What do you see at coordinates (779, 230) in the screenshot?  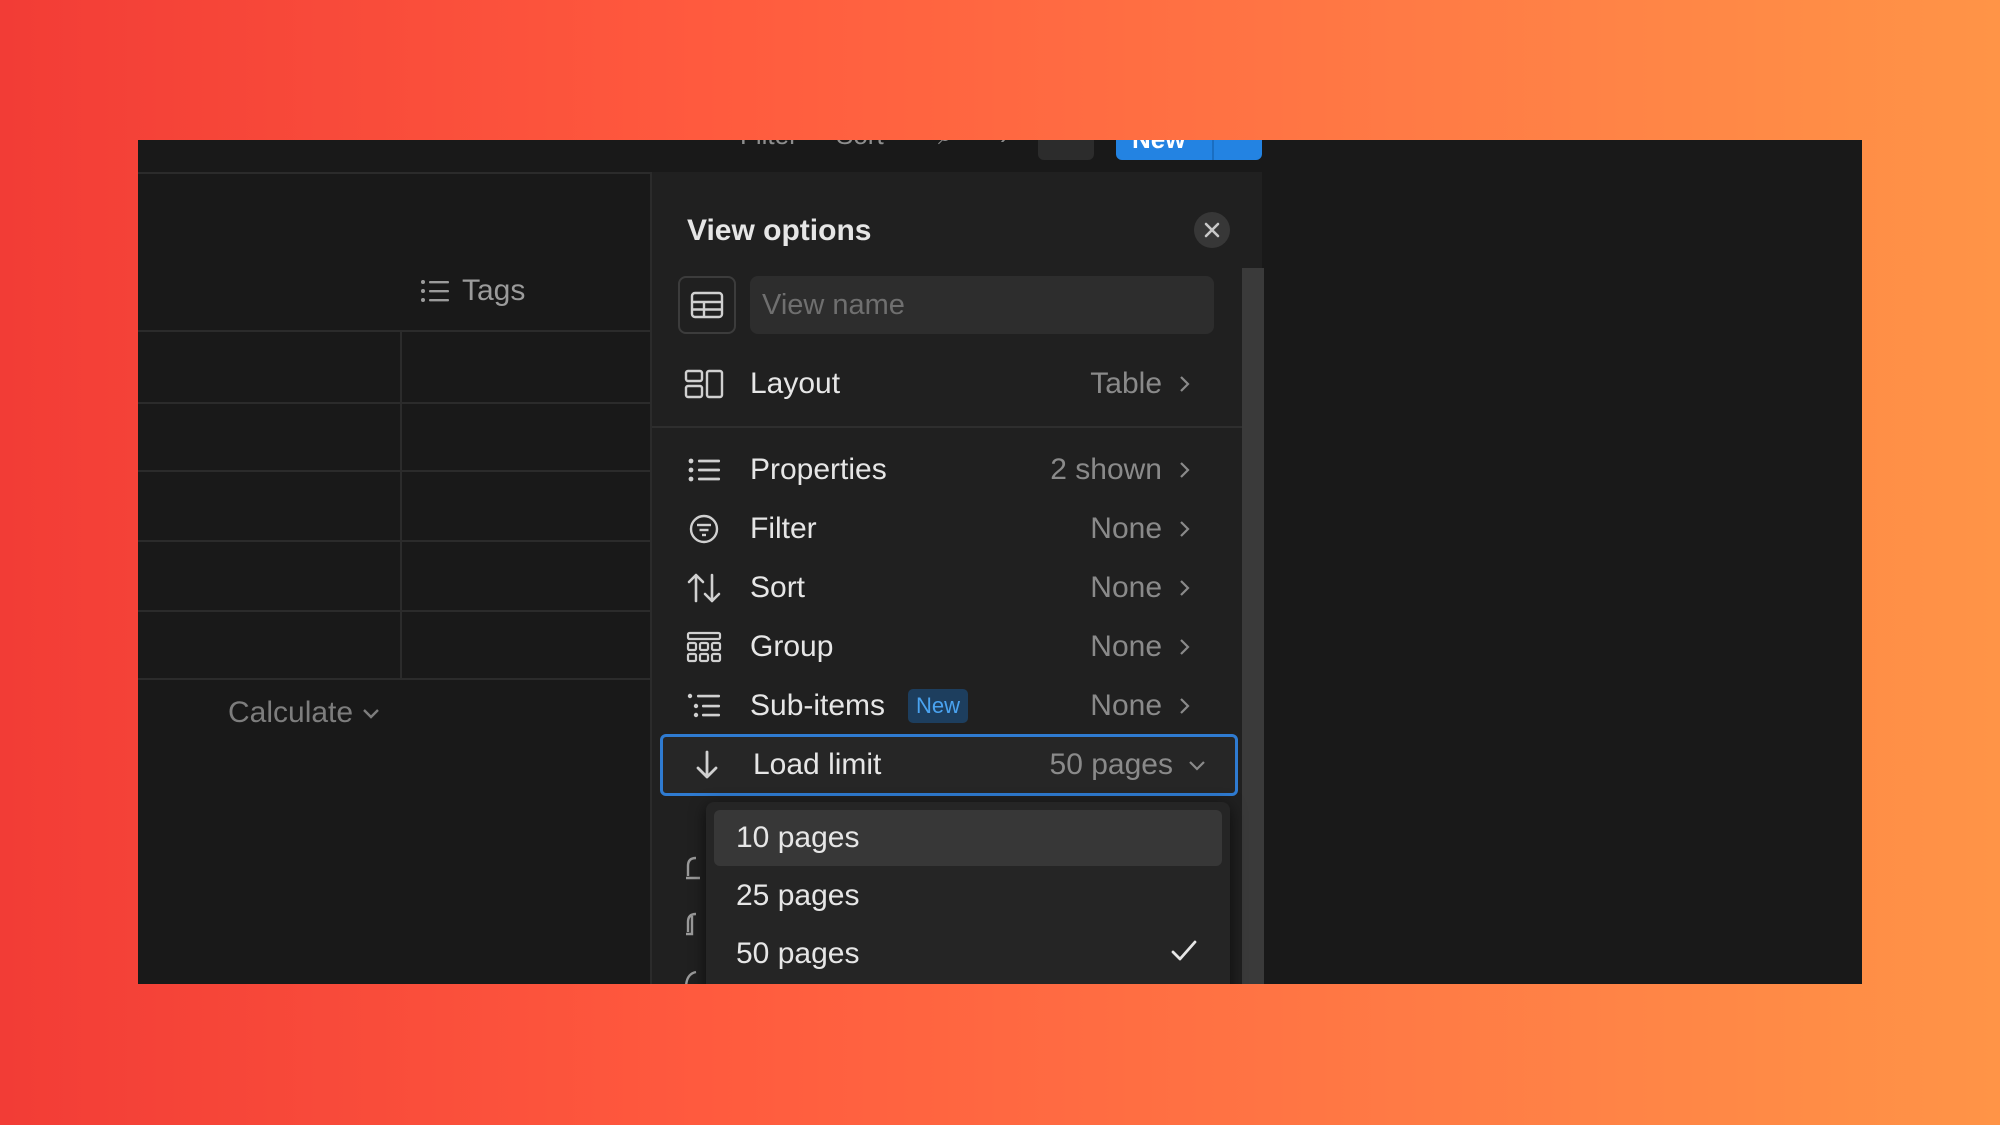 I see `panel-title: View options` at bounding box center [779, 230].